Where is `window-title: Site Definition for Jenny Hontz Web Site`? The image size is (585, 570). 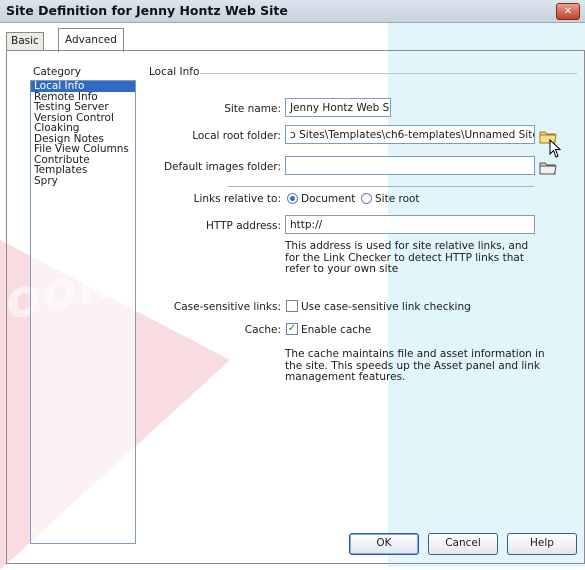
window-title: Site Definition for Jenny Hontz Web Site is located at coordinates (147, 10).